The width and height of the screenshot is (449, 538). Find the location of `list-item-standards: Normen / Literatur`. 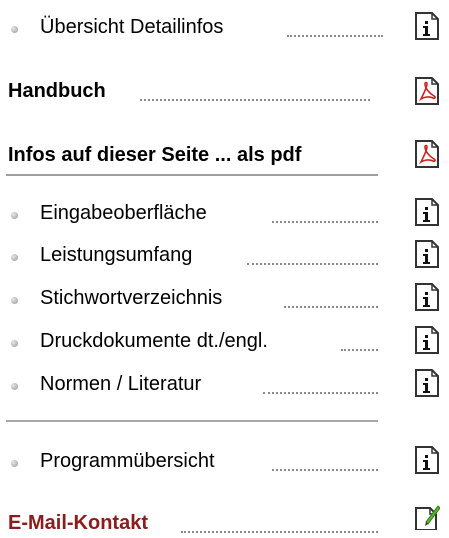

list-item-standards: Normen / Literatur is located at coordinates (224, 384).